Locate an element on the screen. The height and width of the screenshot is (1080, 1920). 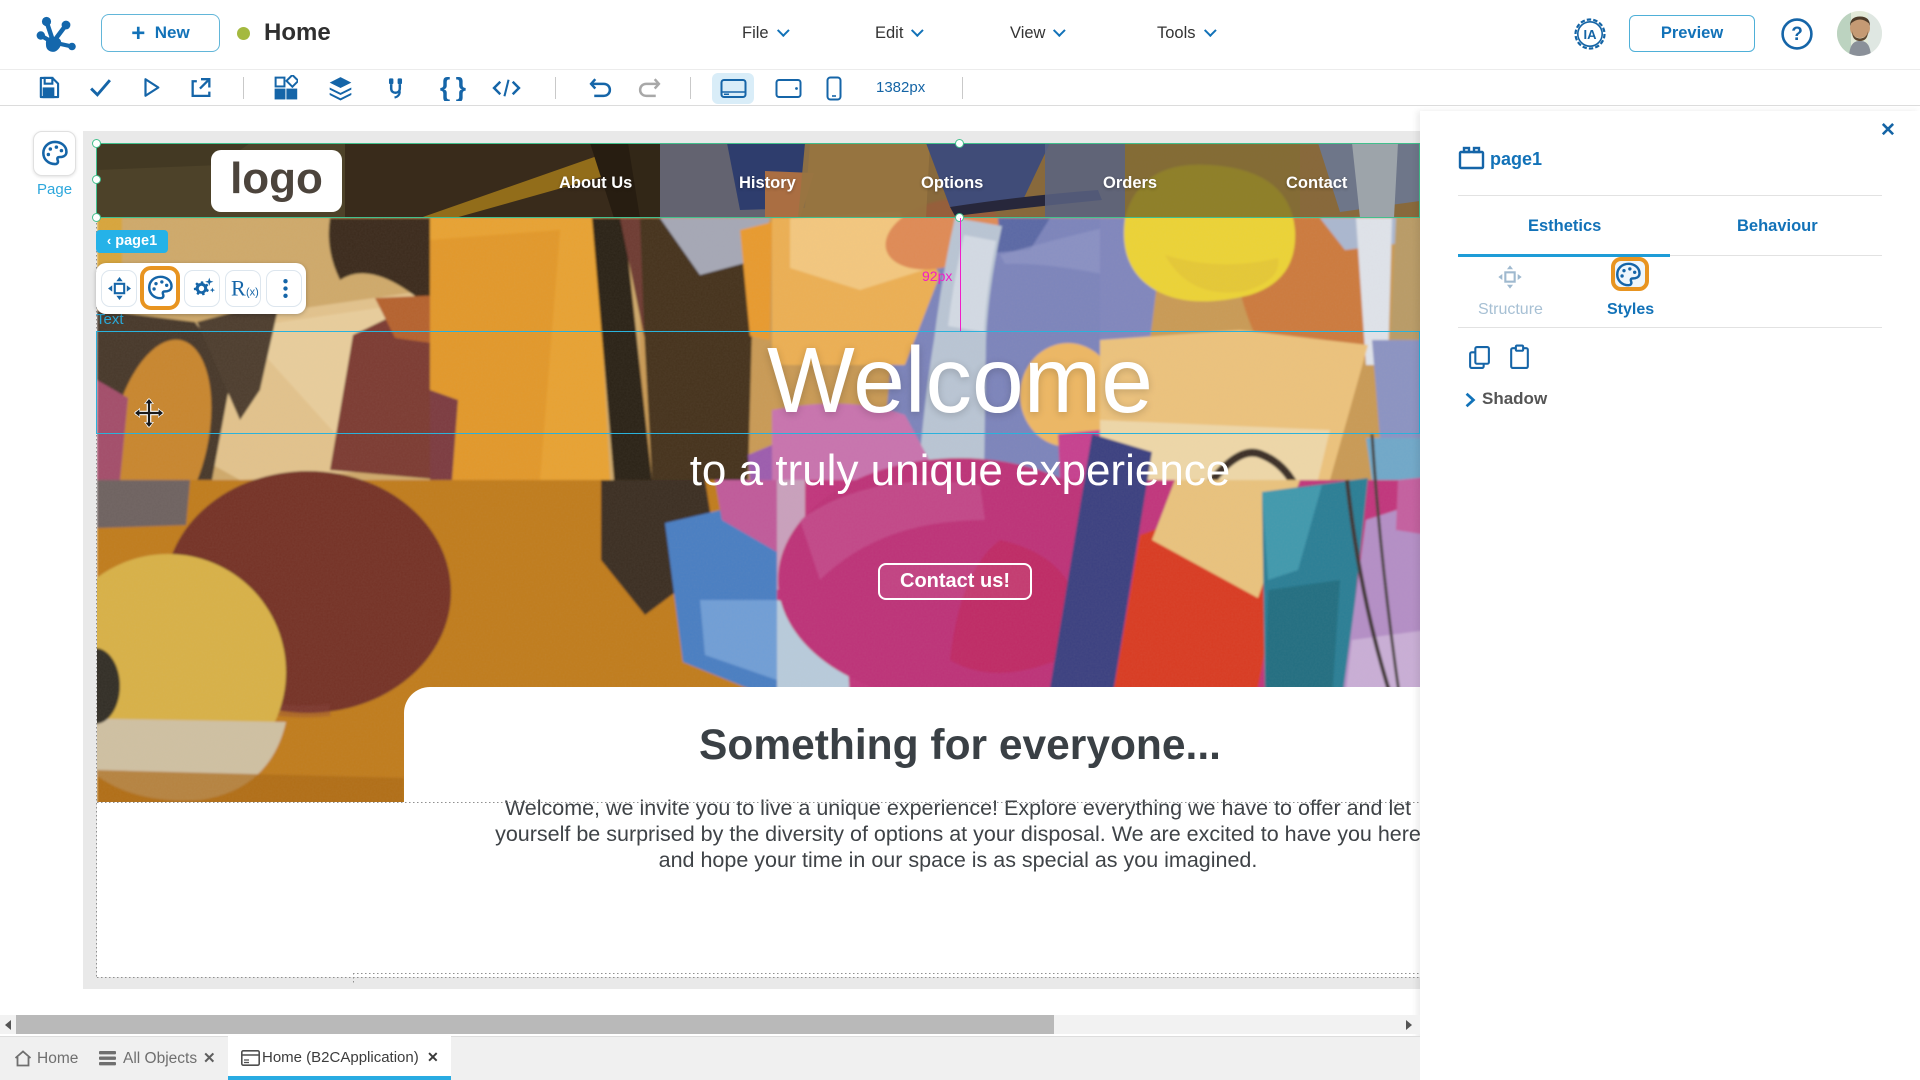
svg-text: (x) is located at coordinates (252, 293).